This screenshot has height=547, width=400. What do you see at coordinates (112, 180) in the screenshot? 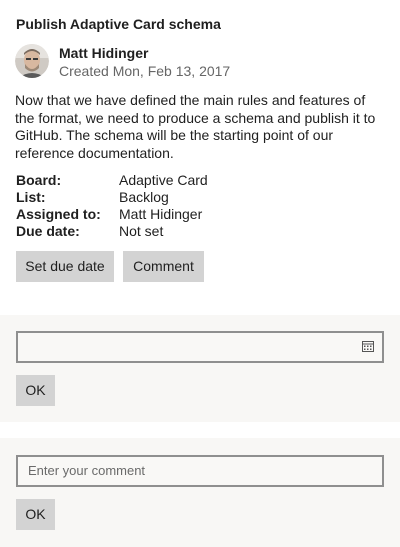
I see `fact-row-board: Board: Adaptive Card` at bounding box center [112, 180].